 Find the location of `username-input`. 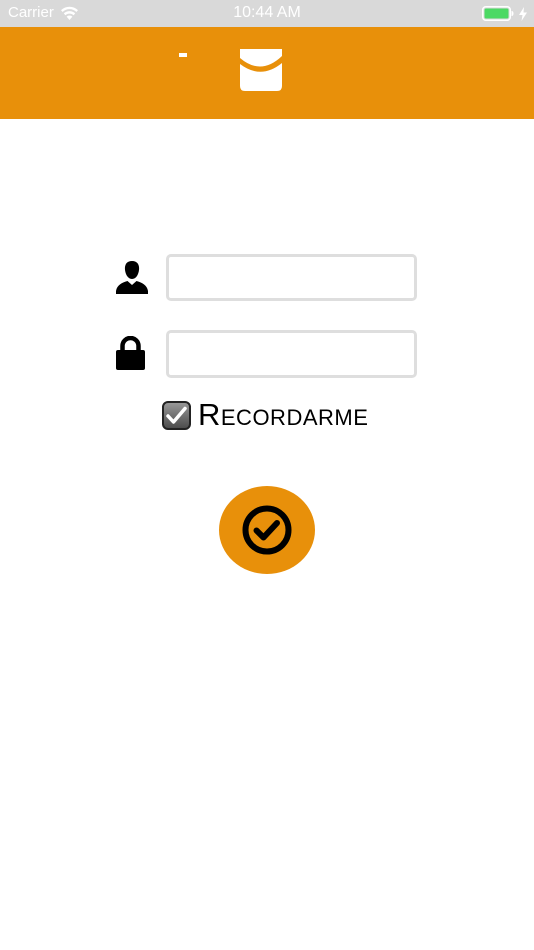

username-input is located at coordinates (291, 277).